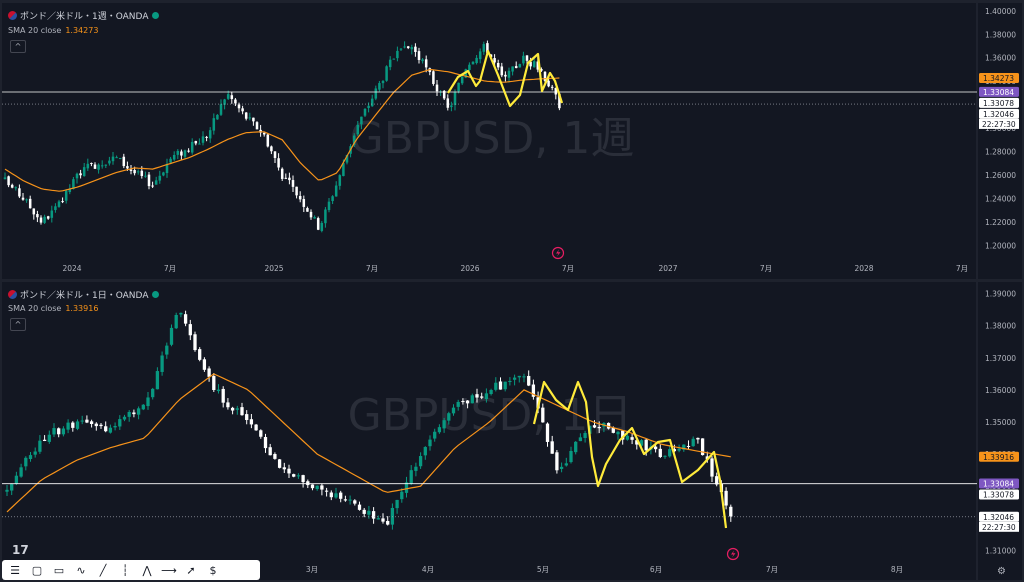  What do you see at coordinates (897, 569) in the screenshot?
I see `time-tick-label: 8月` at bounding box center [897, 569].